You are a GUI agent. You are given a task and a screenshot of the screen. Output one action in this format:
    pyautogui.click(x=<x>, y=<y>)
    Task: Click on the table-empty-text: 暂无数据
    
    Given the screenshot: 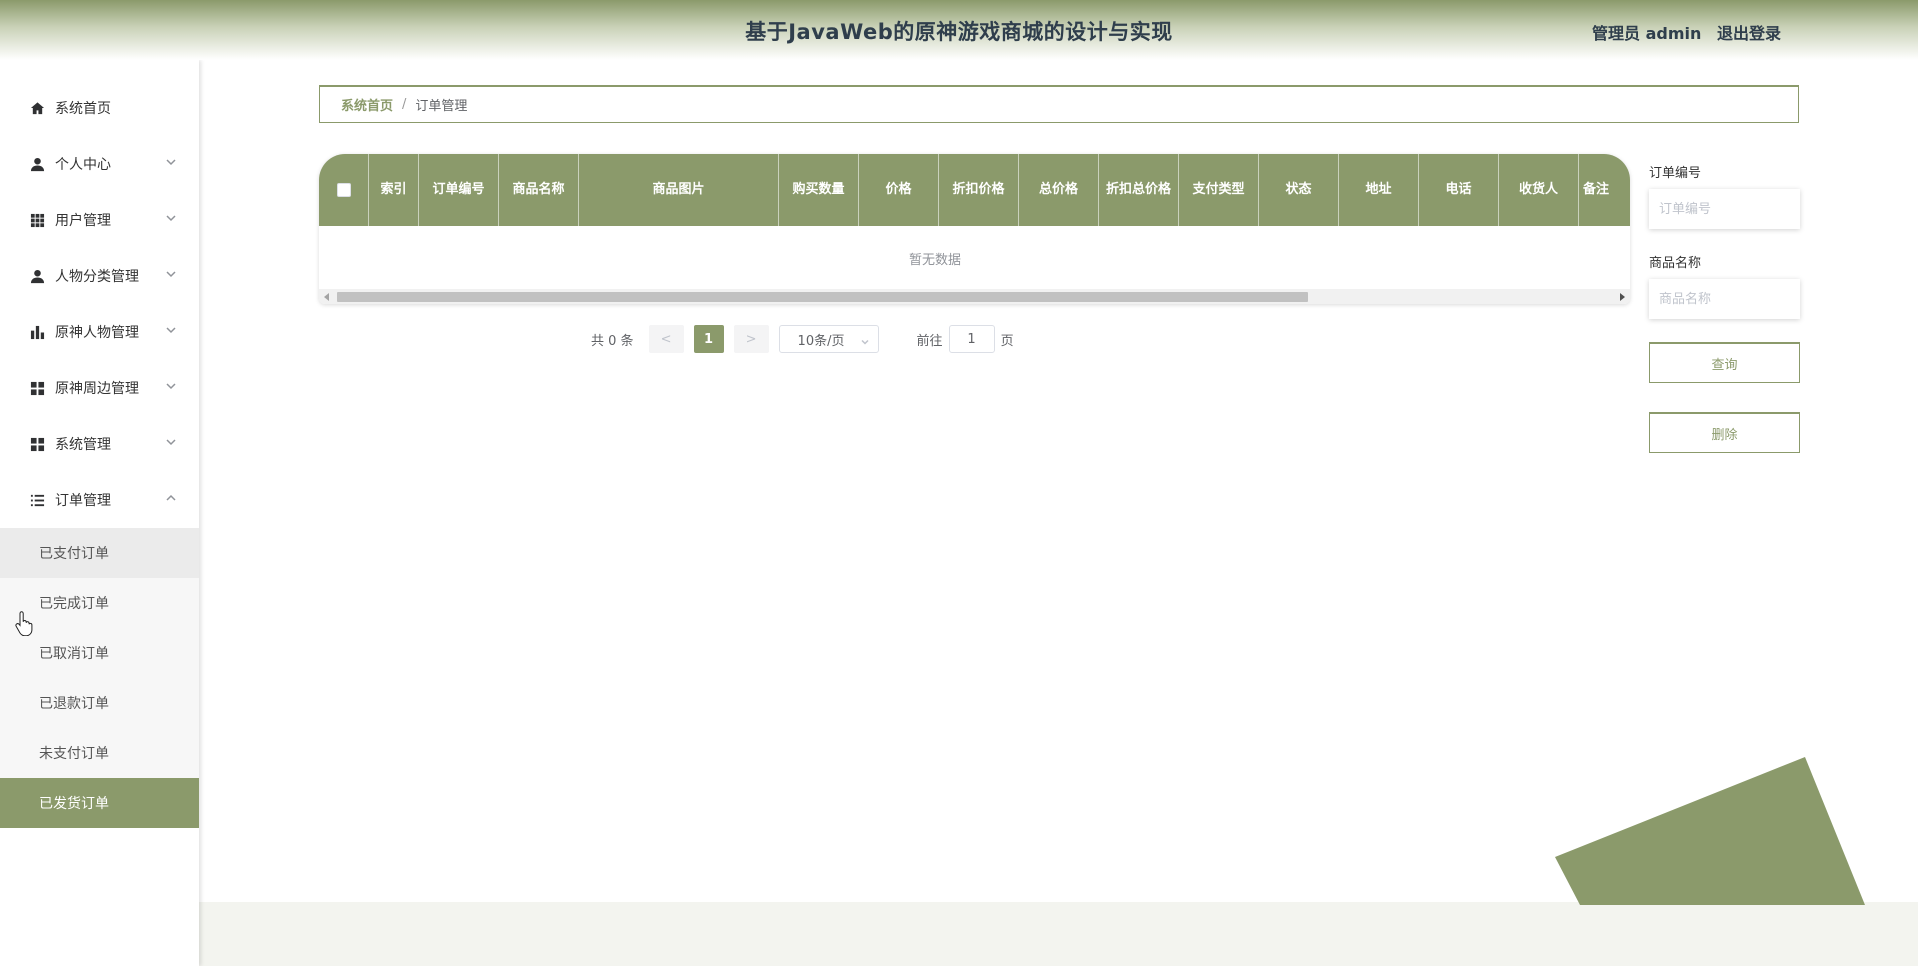 What is the action you would take?
    pyautogui.click(x=935, y=260)
    